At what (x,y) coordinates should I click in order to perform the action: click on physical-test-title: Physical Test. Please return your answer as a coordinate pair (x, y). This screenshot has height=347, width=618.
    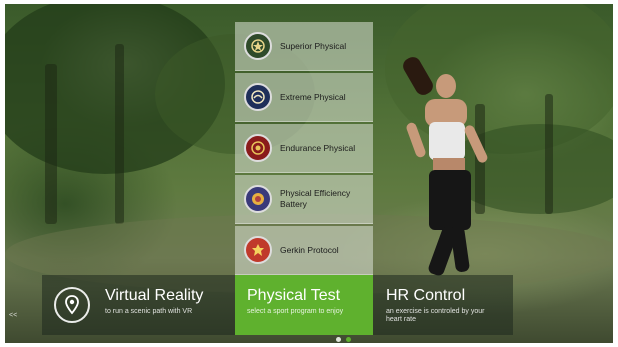
    Looking at the image, I should click on (294, 295).